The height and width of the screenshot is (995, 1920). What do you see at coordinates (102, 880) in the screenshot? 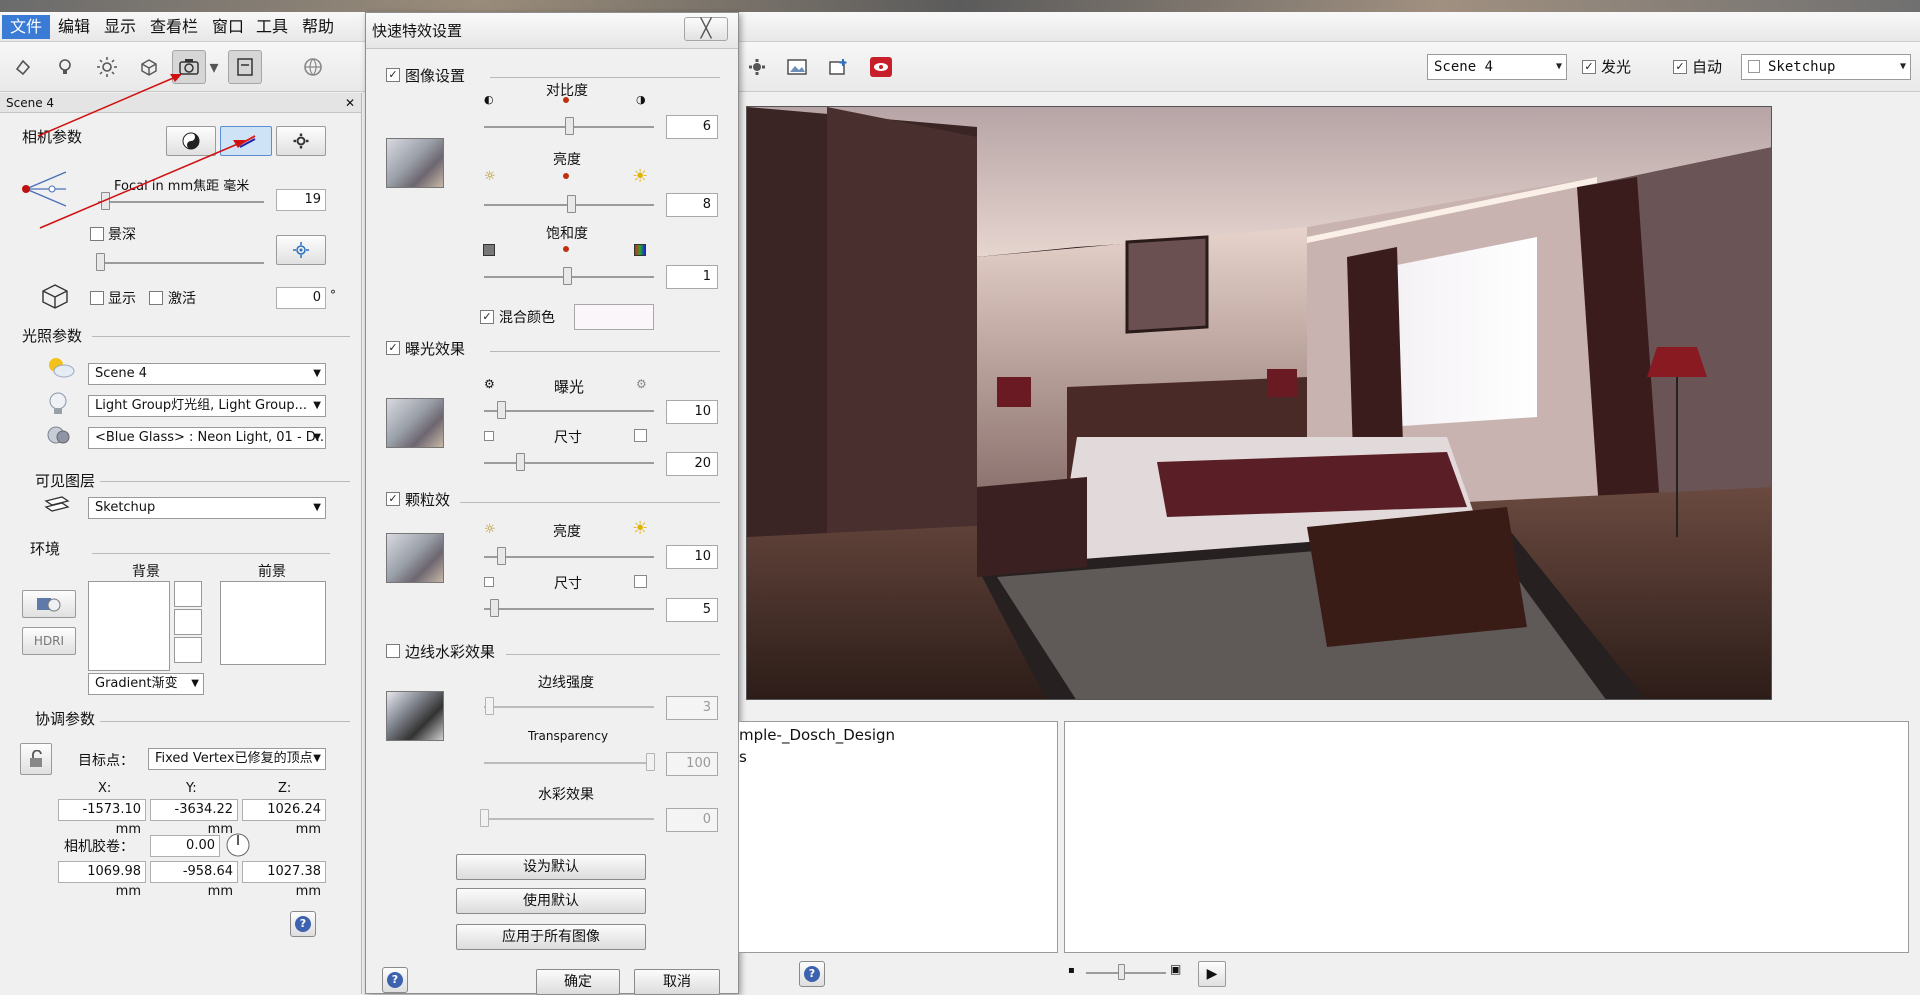
I see `pos-x-input: 1069.98 mm` at bounding box center [102, 880].